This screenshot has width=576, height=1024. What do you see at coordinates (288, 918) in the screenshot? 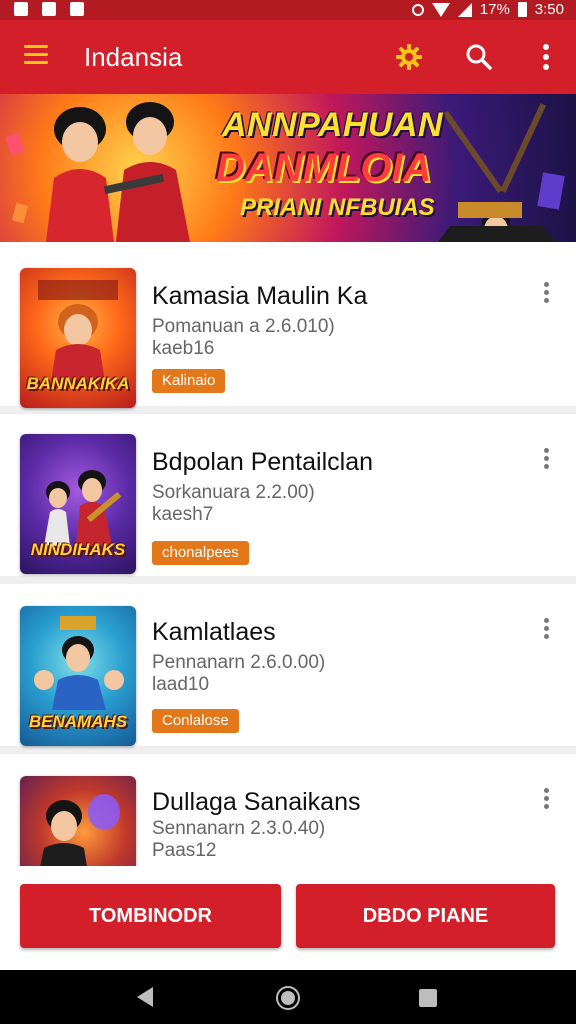
I see `action-bar: TOMBINODR DBDO PIANE` at bounding box center [288, 918].